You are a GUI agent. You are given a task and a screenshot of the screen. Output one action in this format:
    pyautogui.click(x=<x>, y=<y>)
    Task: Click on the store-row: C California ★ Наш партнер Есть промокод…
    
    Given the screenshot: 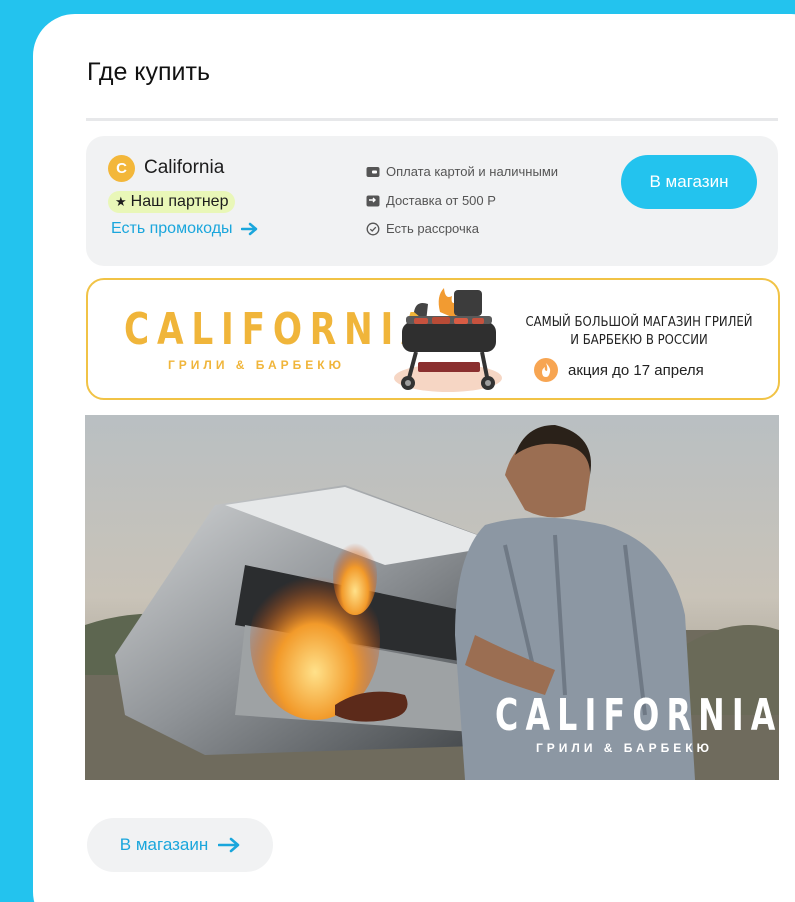 What is the action you would take?
    pyautogui.click(x=432, y=201)
    